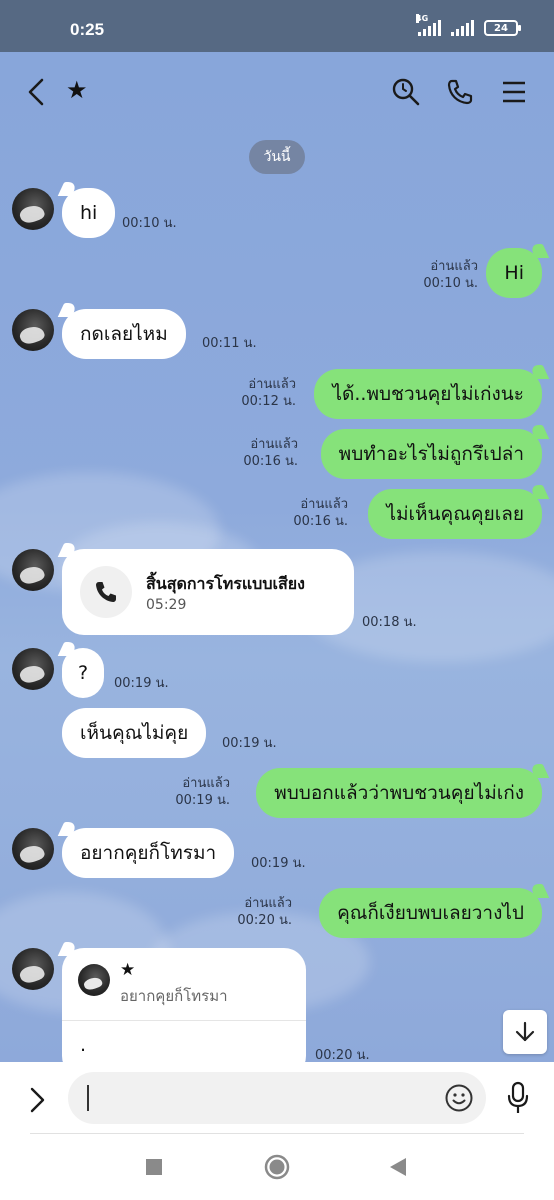 This screenshot has width=554, height=1200. I want to click on chat-header: ★, so click(277, 92).